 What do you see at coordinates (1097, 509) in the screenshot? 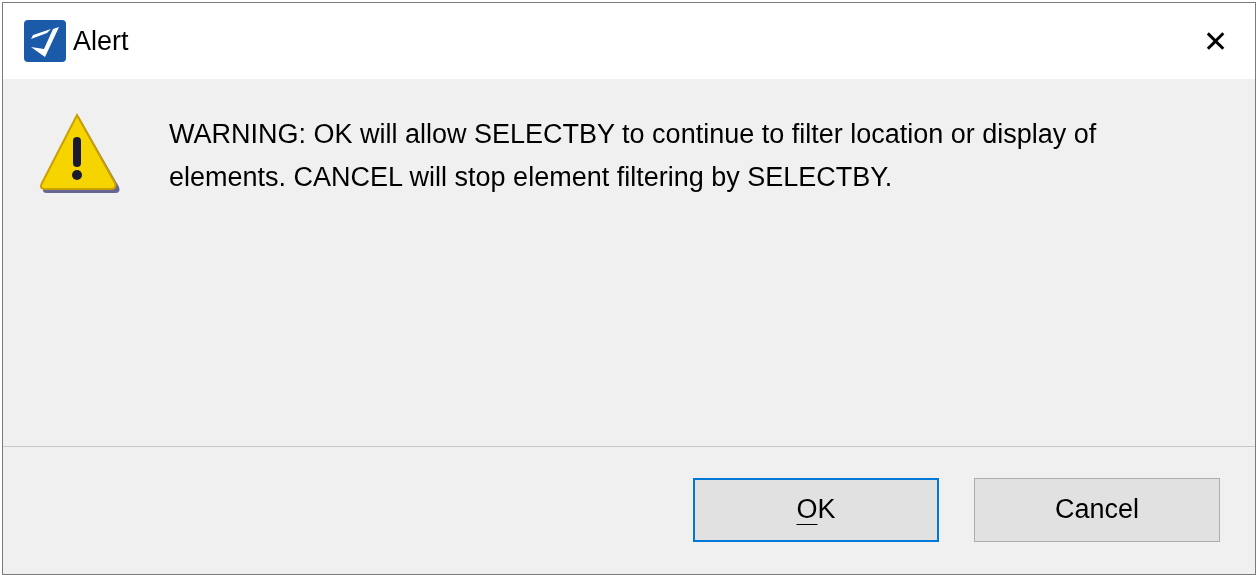
I see `dialog-button: Cancel` at bounding box center [1097, 509].